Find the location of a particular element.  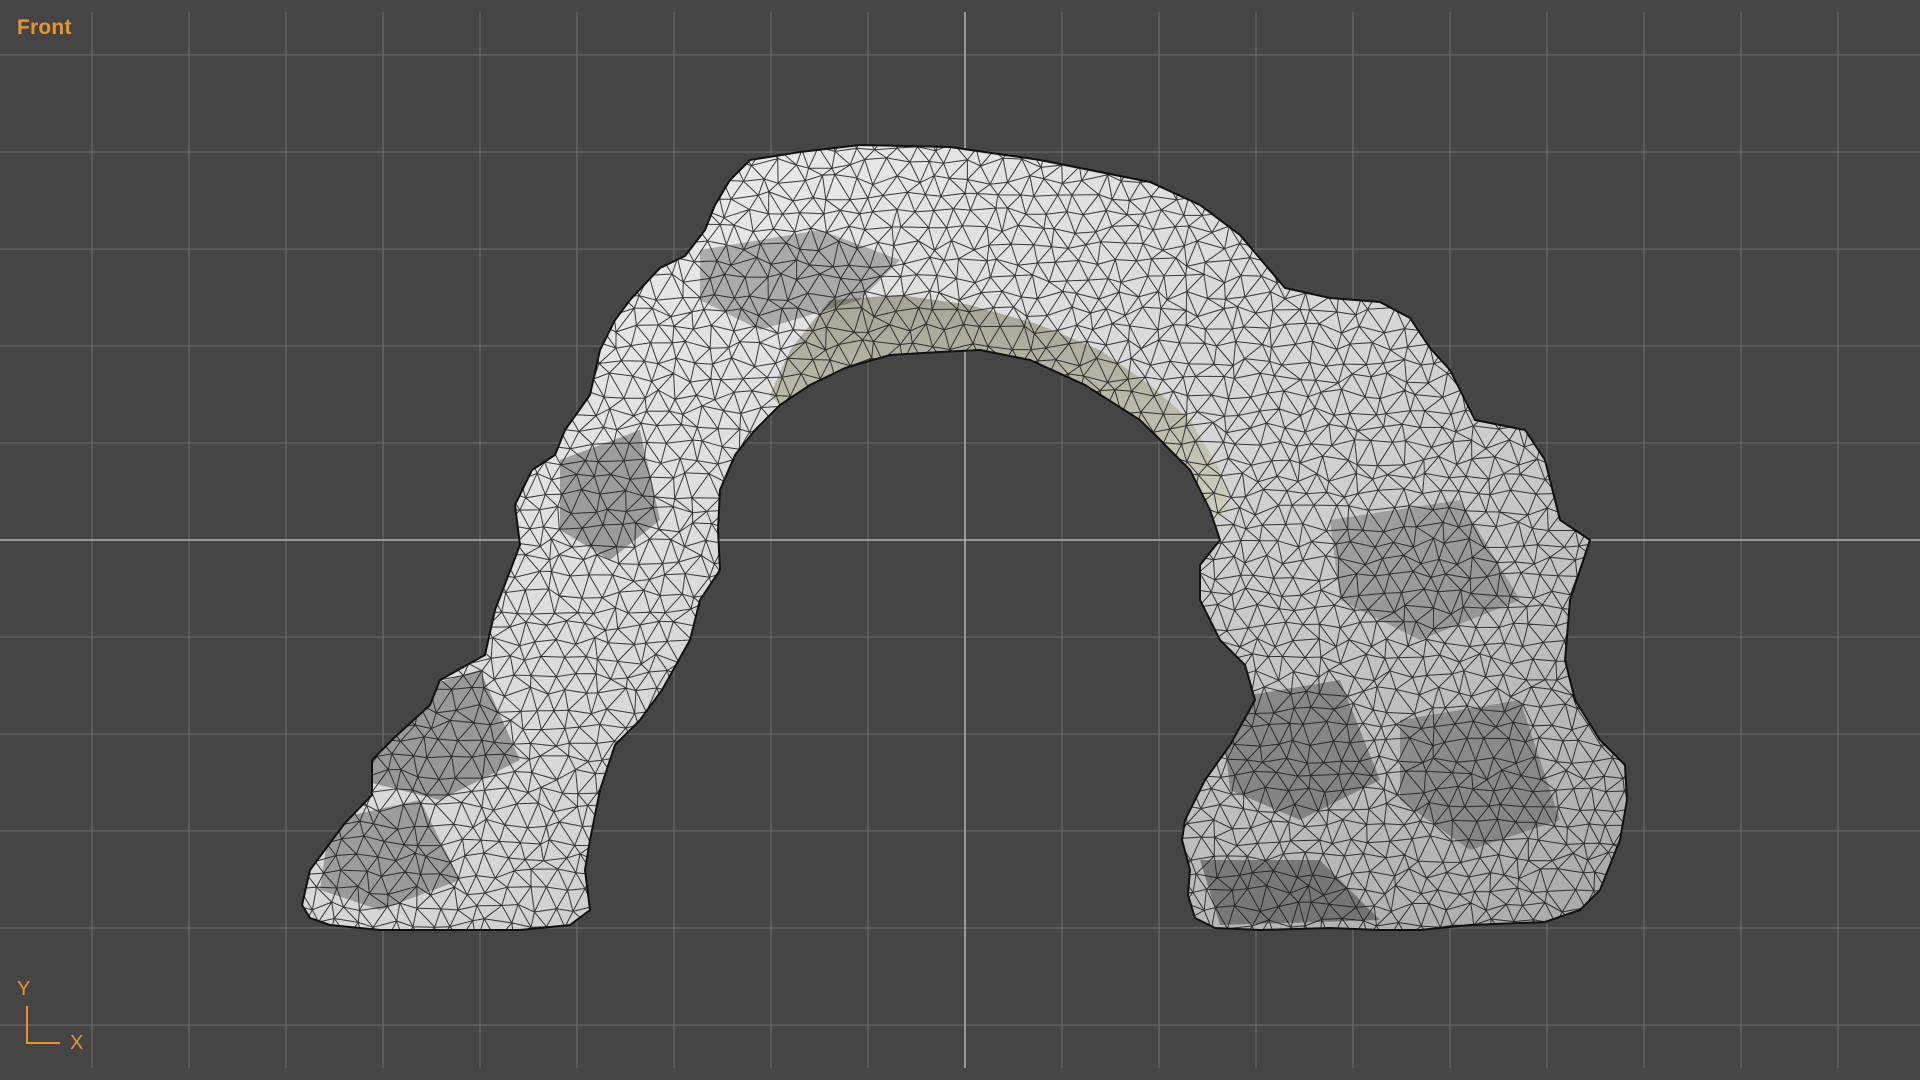

axis-x-label: X is located at coordinates (77, 1043).